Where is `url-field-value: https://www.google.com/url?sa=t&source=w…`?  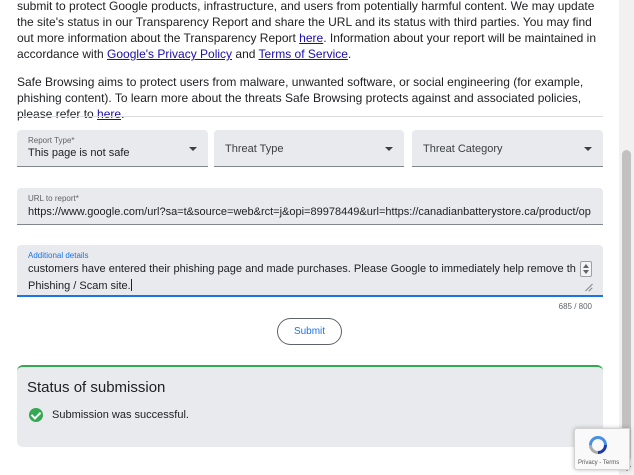
url-field-value: https://www.google.com/url?sa=t&source=w… is located at coordinates (310, 212).